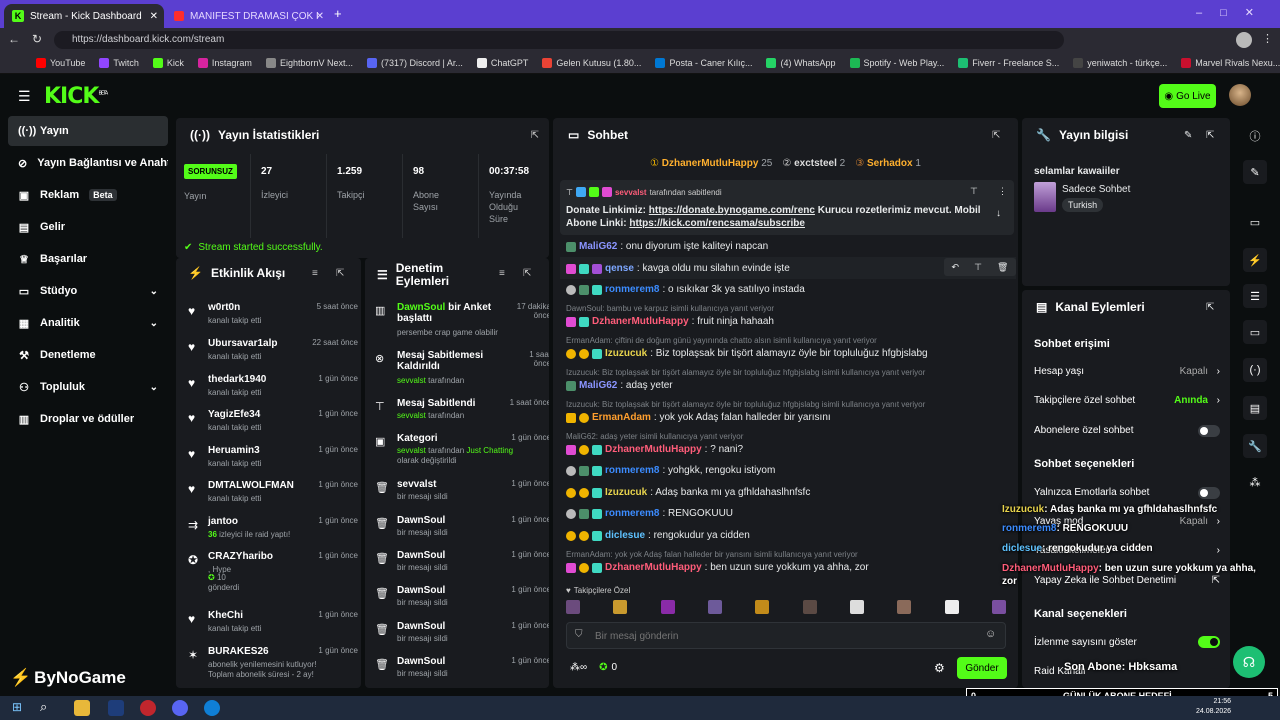 The image size is (1280, 720). I want to click on chat-icon: ▭, so click(1255, 332).